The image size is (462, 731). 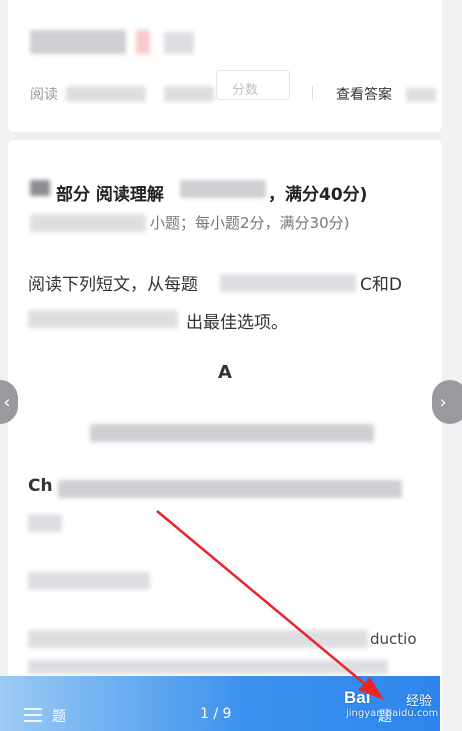 What do you see at coordinates (419, 701) in the screenshot?
I see `watermark-brand-suffix: 经验` at bounding box center [419, 701].